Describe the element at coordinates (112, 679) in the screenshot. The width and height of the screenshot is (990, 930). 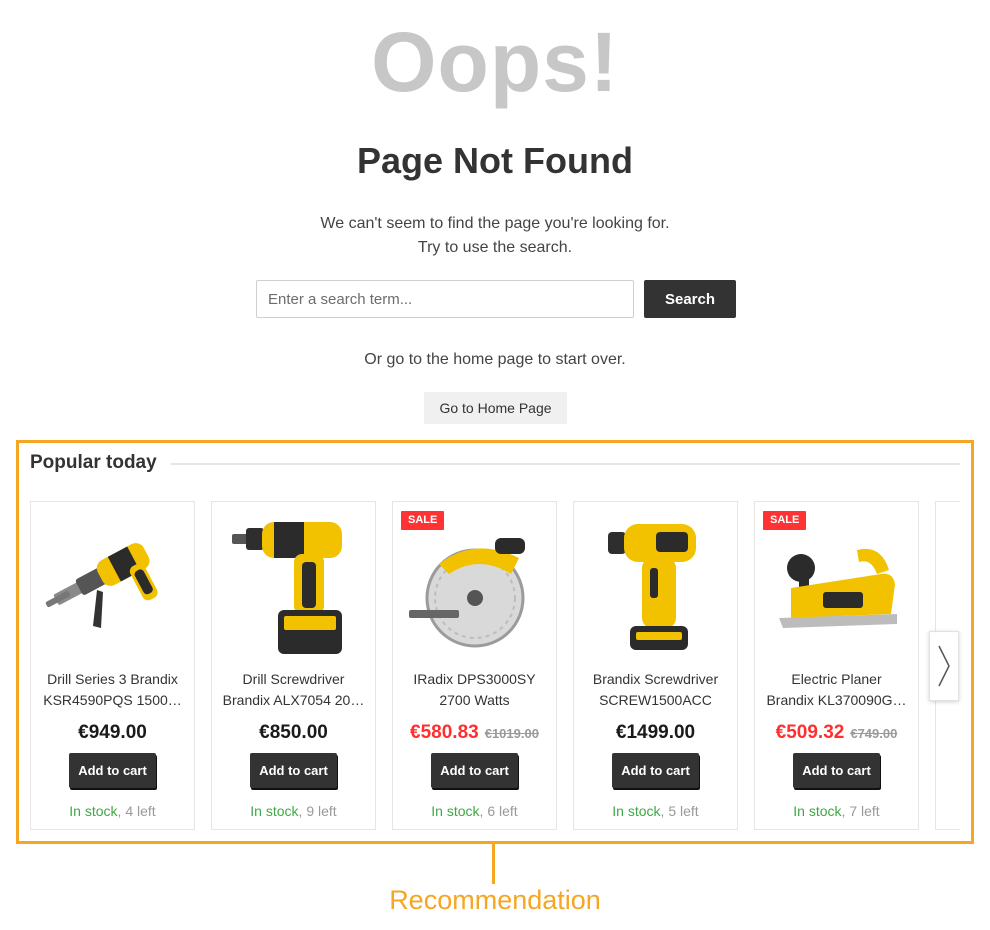
I see `product-name-line1: Drill Series 3 Brandix` at that location.